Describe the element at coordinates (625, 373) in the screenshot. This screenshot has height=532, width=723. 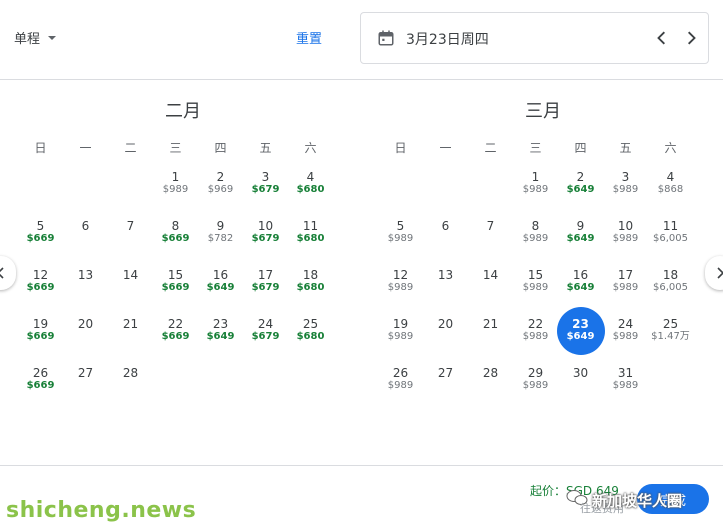
I see `day-number: 31` at that location.